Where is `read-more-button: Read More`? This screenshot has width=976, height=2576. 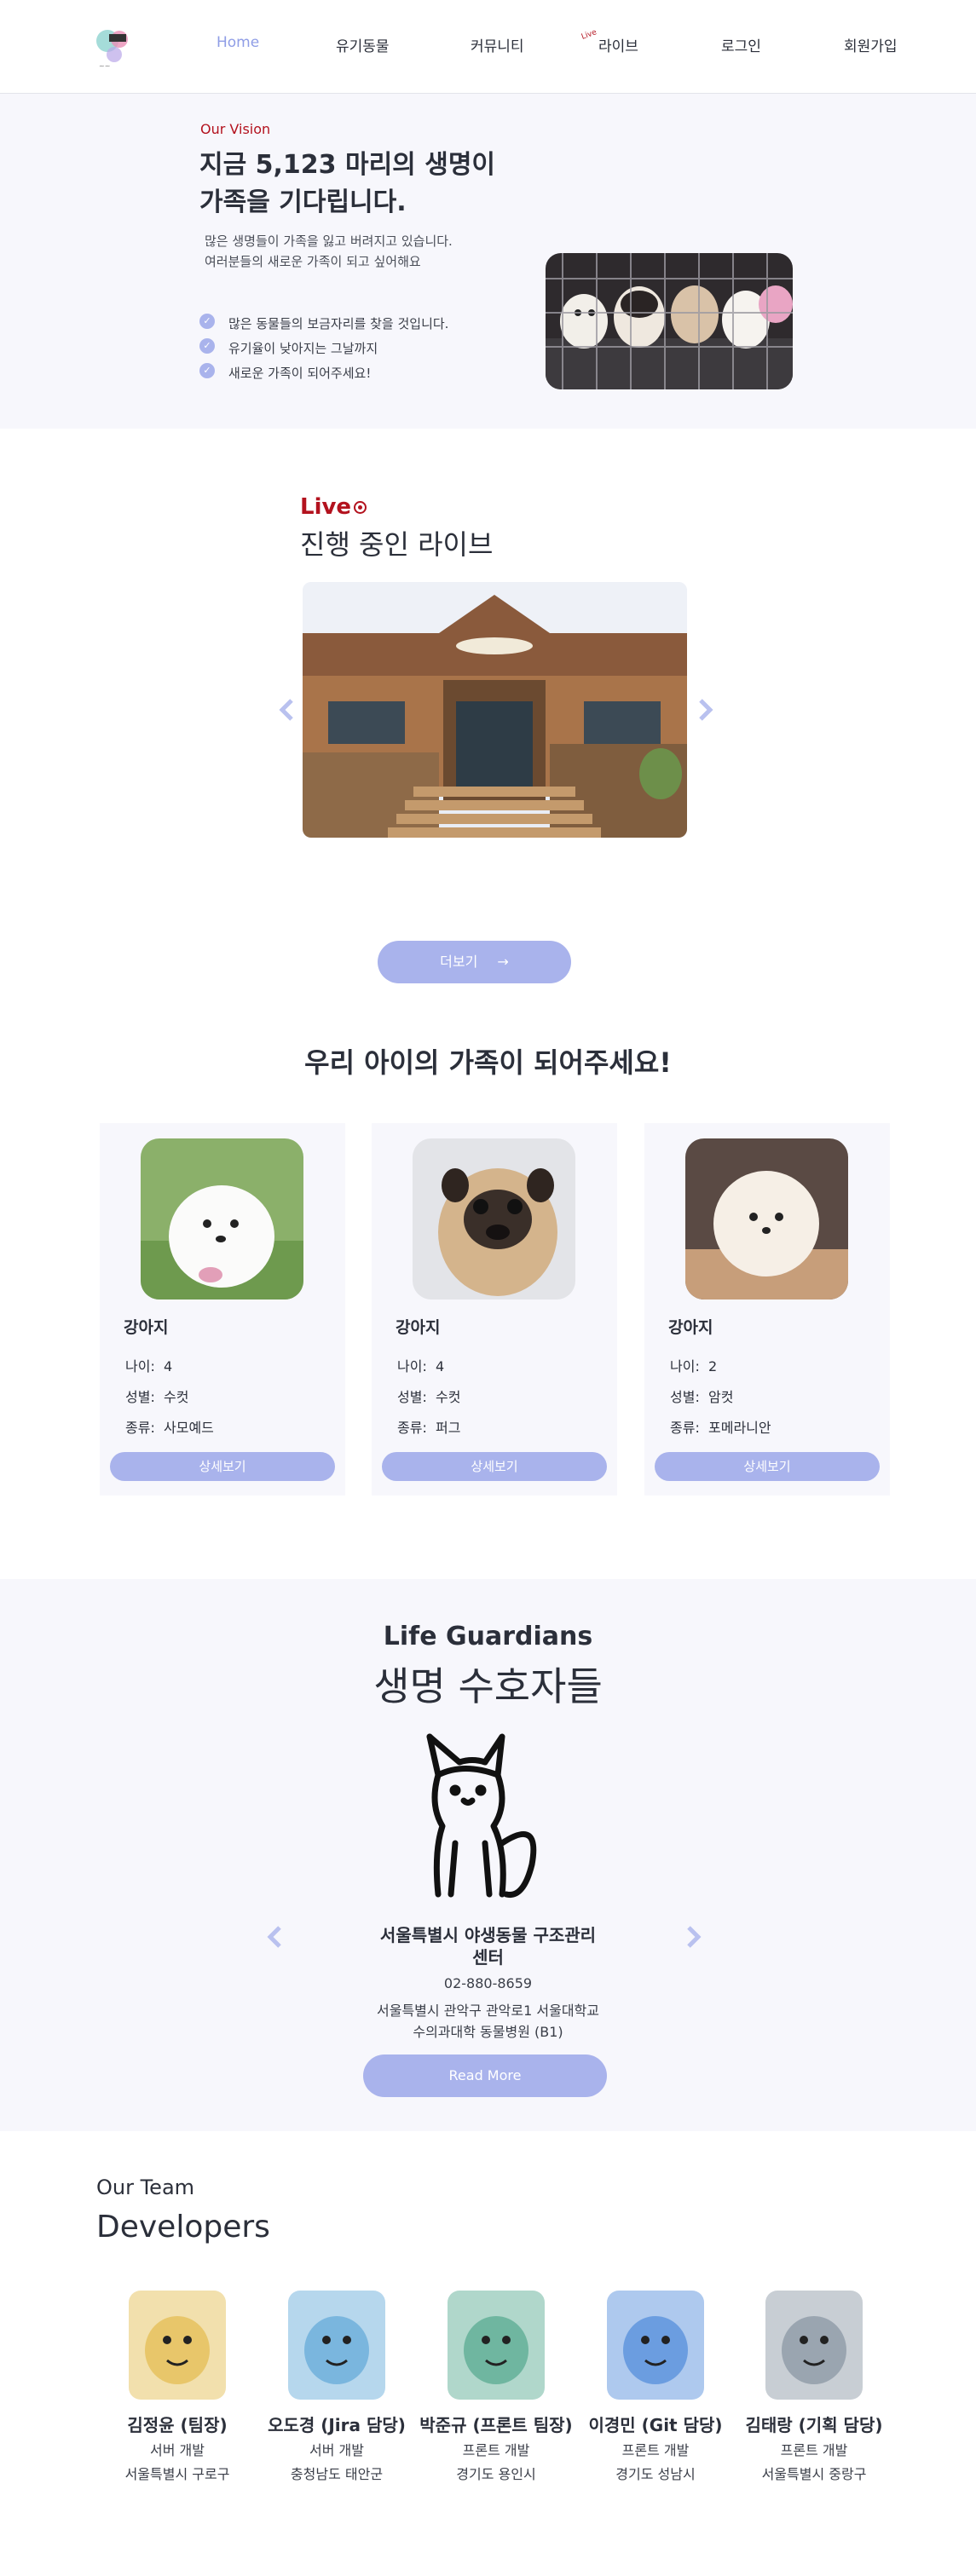
read-more-button: Read More is located at coordinates (485, 2075).